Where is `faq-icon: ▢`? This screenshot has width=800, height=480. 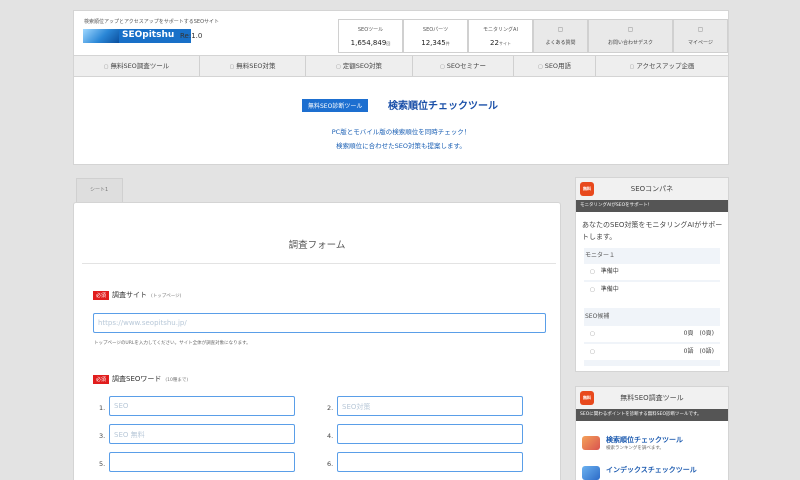 faq-icon: ▢ is located at coordinates (560, 29).